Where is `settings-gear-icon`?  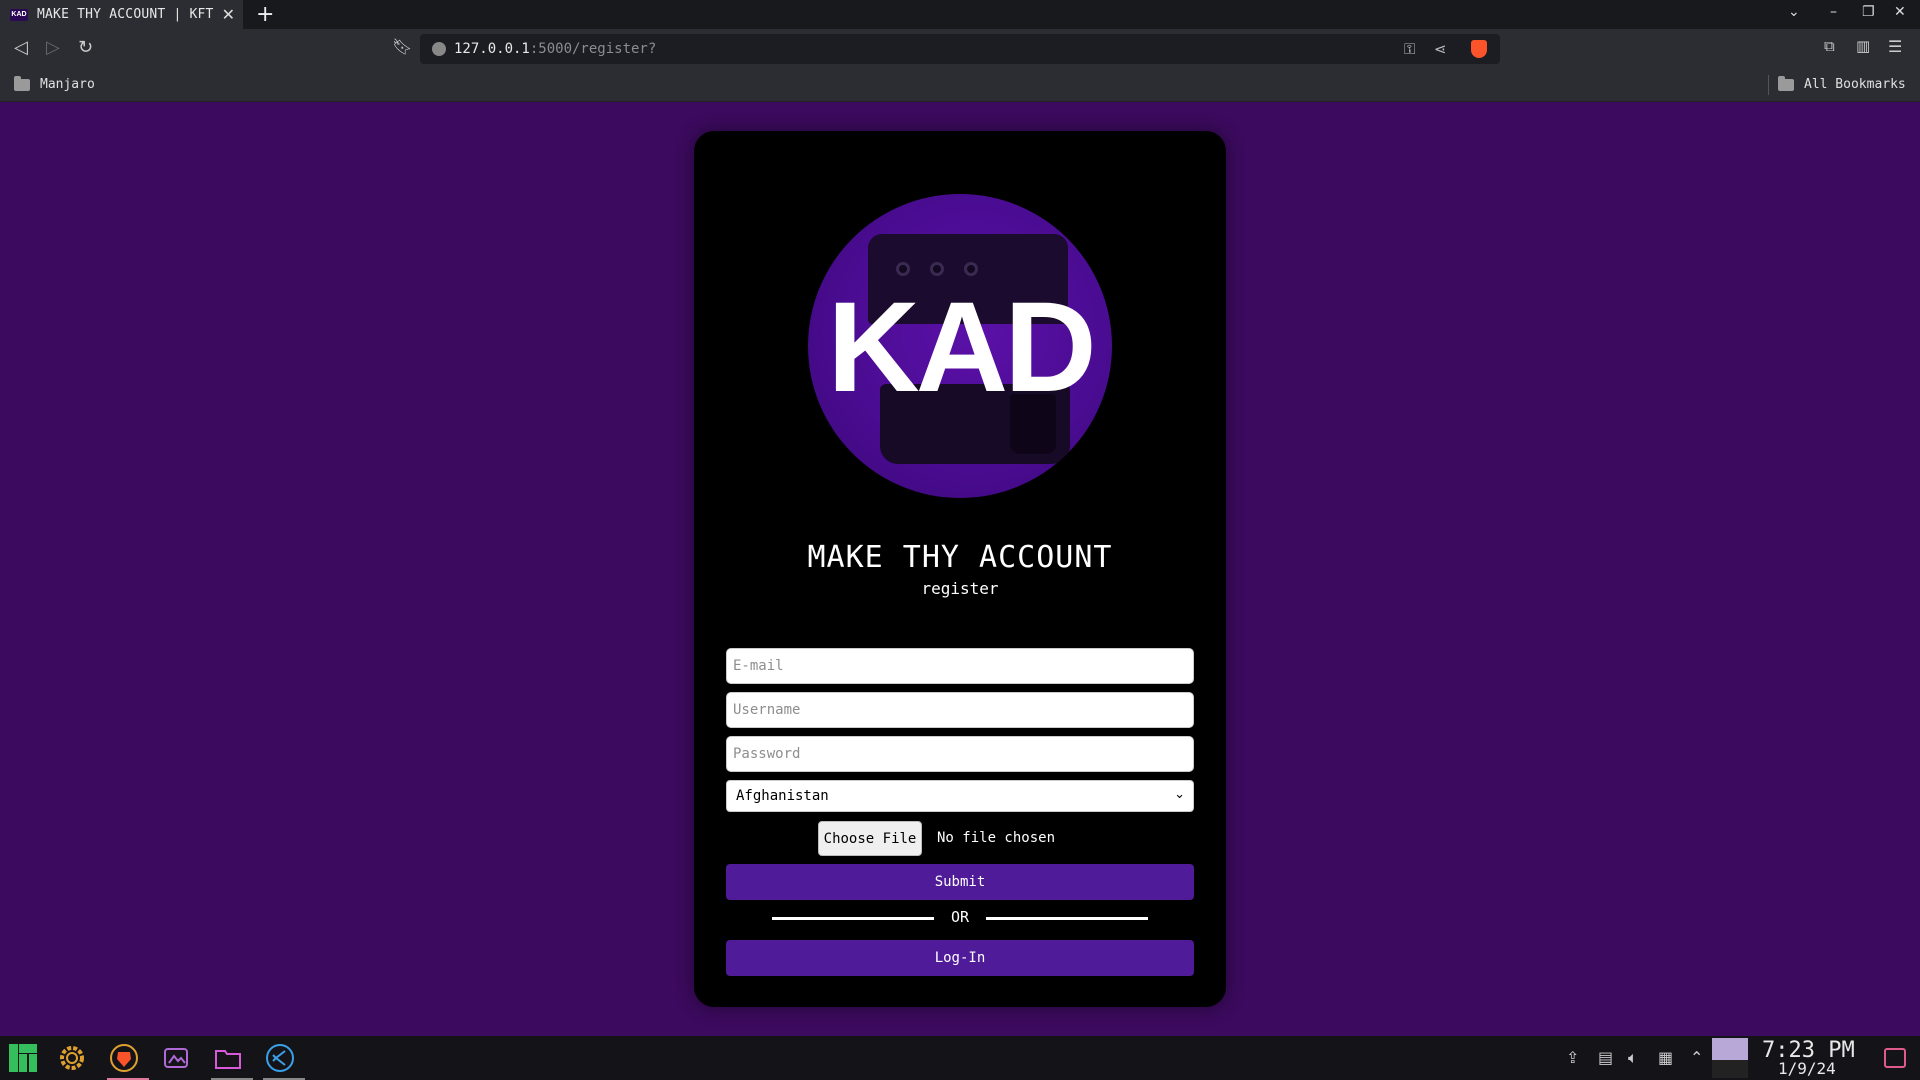 settings-gear-icon is located at coordinates (72, 1058).